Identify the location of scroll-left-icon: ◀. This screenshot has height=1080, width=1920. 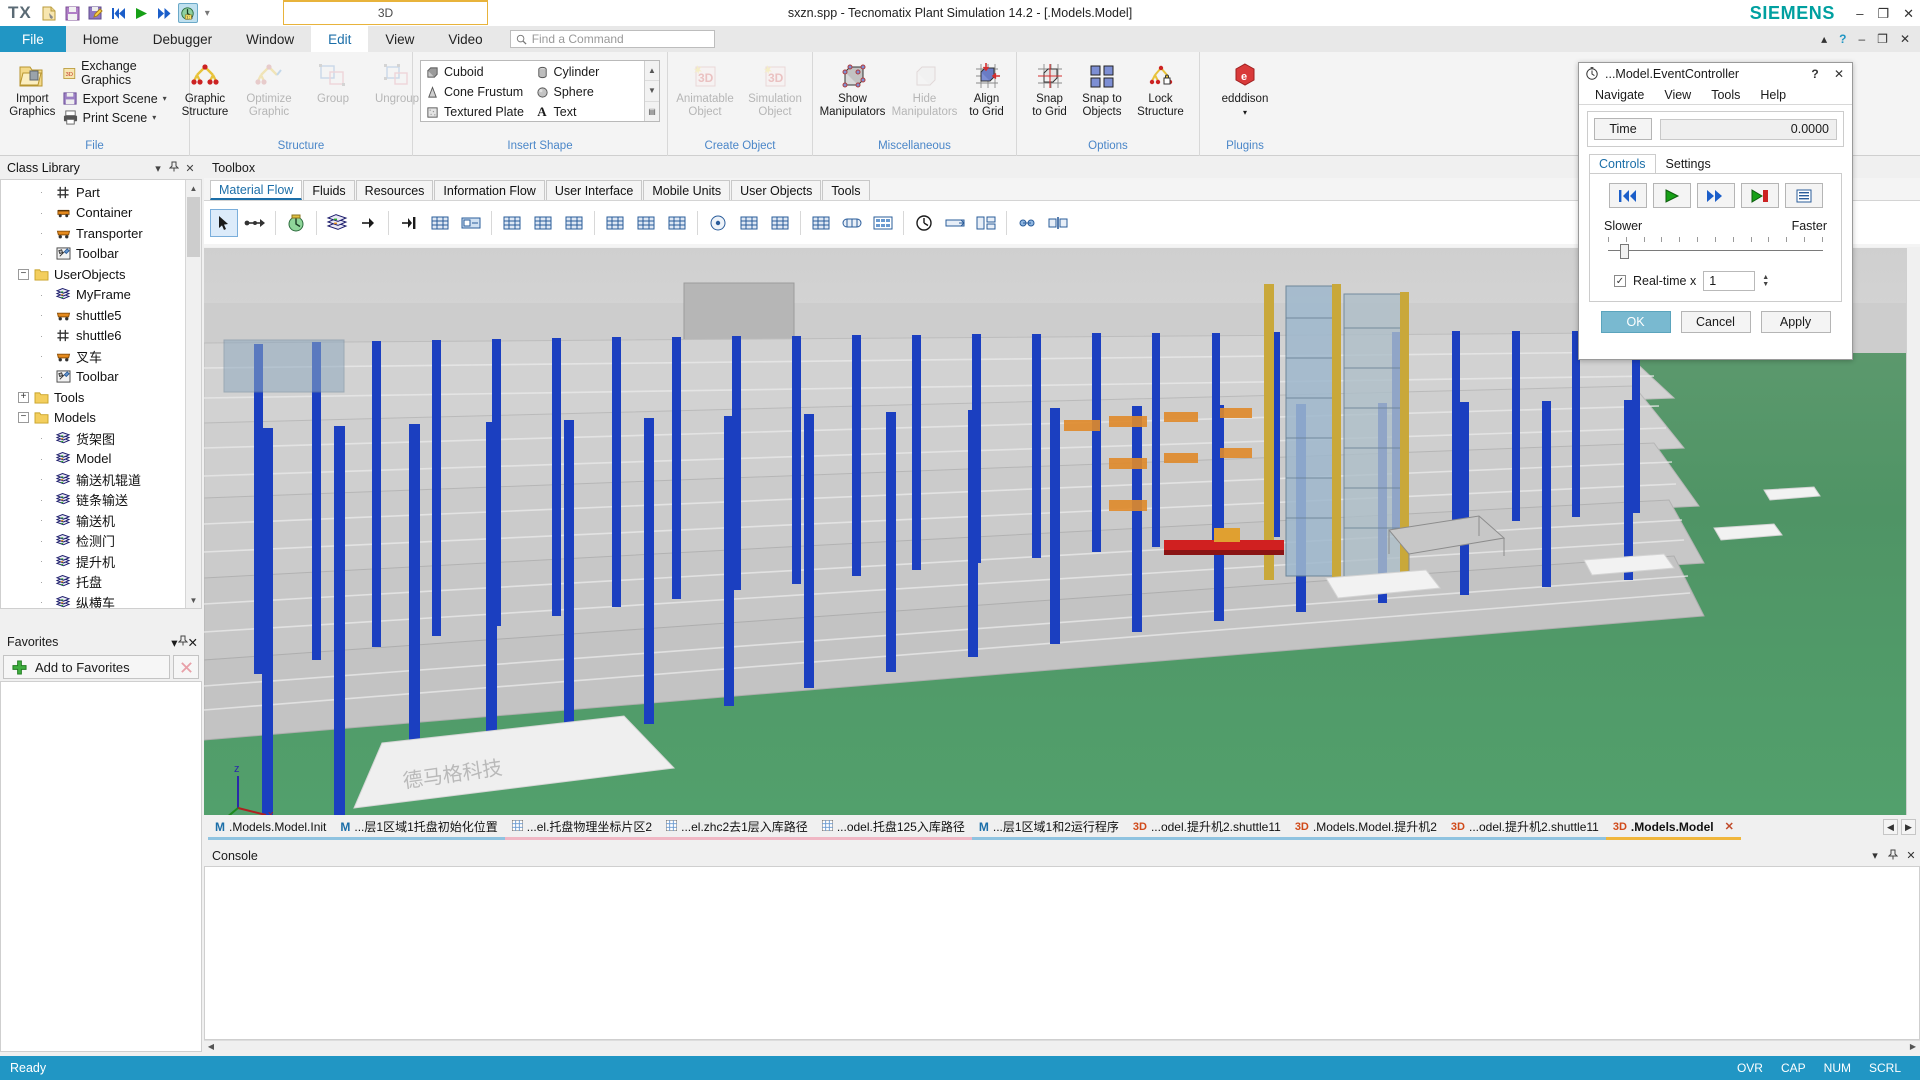
(211, 1046).